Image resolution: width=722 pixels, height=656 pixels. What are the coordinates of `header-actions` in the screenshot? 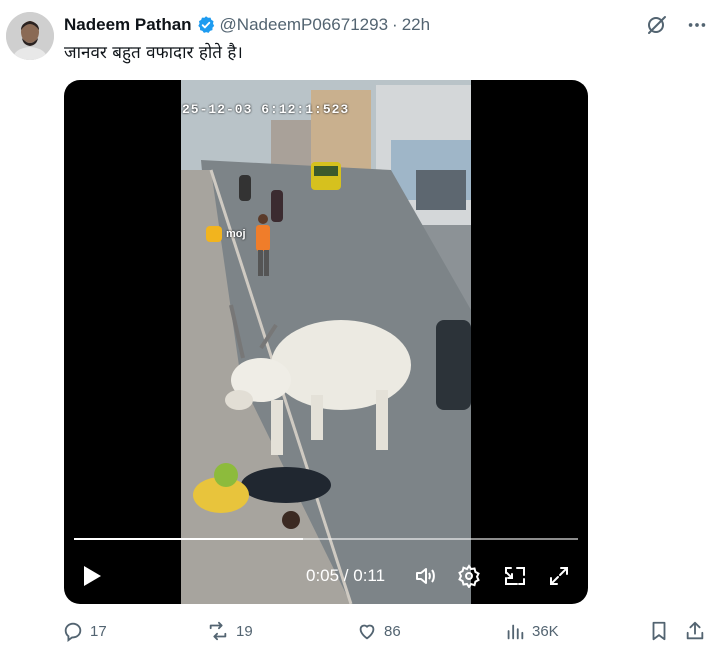 It's located at (677, 25).